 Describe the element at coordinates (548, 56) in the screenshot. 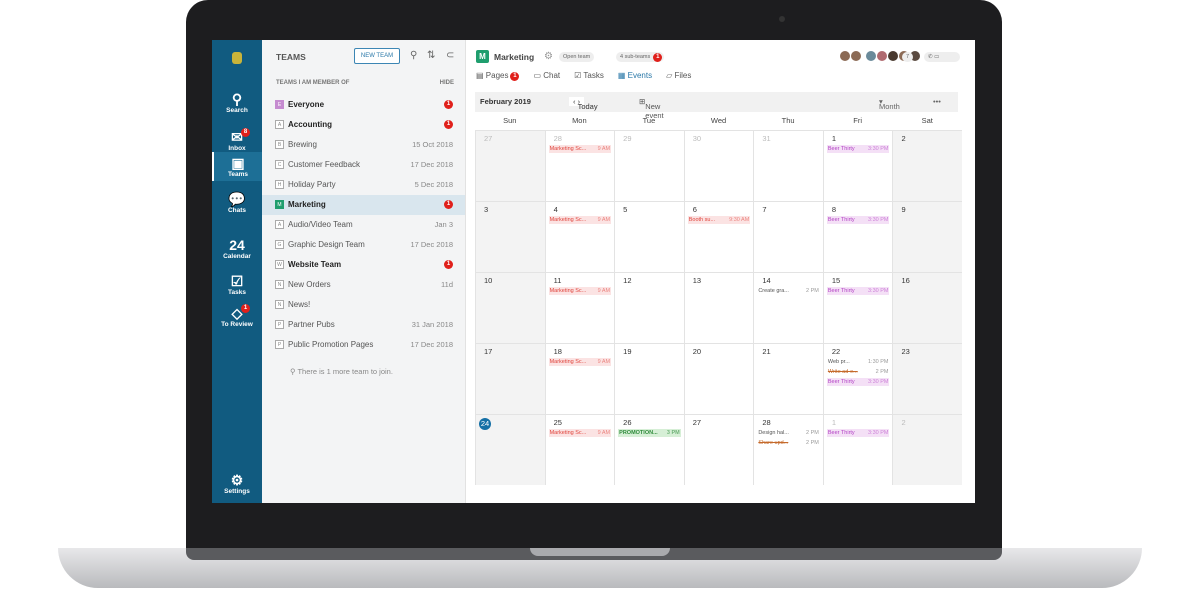

I see `gear-icon: ⚙` at that location.